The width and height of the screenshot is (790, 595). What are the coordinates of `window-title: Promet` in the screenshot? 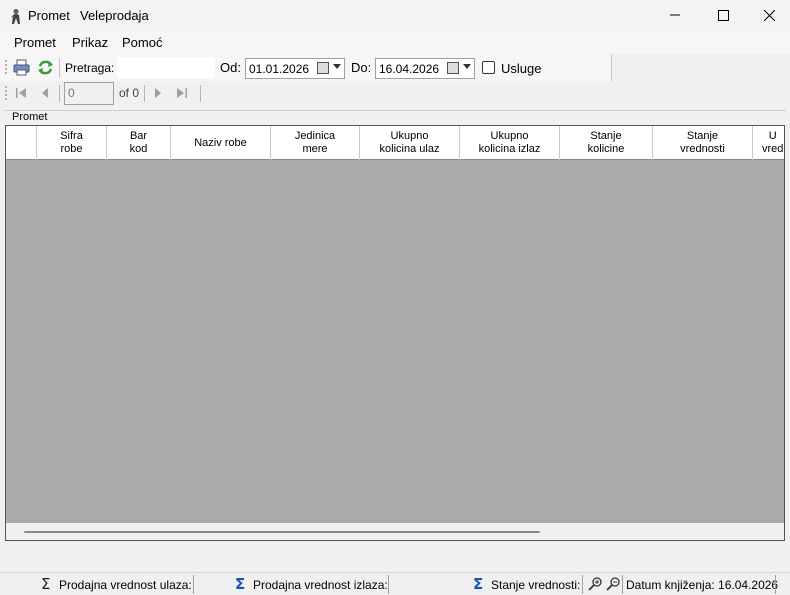 It's located at (49, 15).